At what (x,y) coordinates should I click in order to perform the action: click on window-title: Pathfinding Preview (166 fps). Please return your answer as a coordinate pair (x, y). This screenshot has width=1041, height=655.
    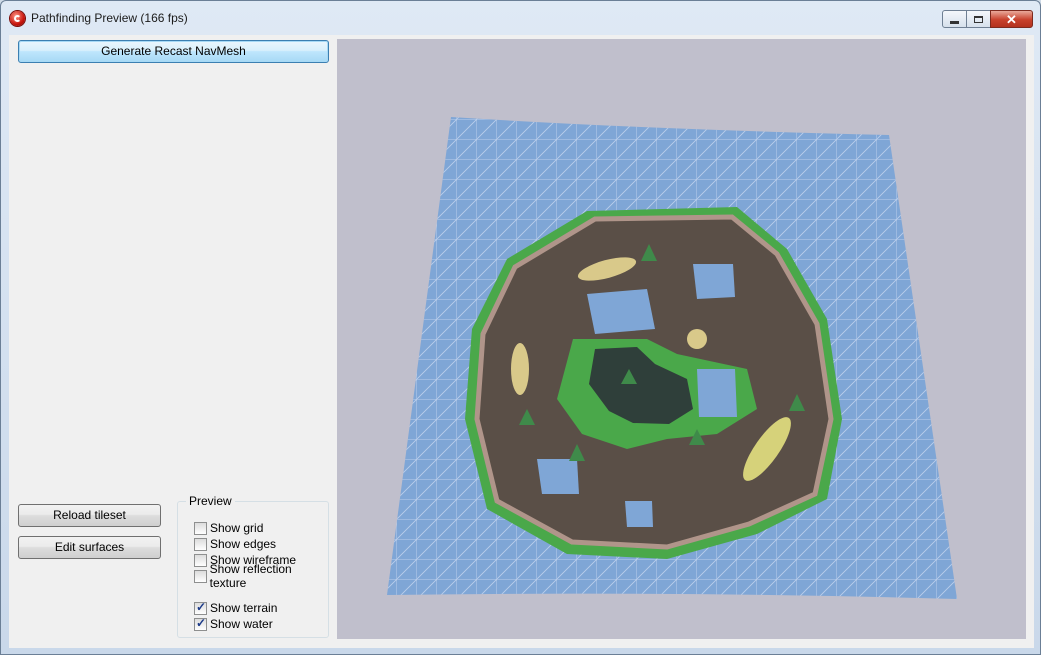
    Looking at the image, I should click on (109, 18).